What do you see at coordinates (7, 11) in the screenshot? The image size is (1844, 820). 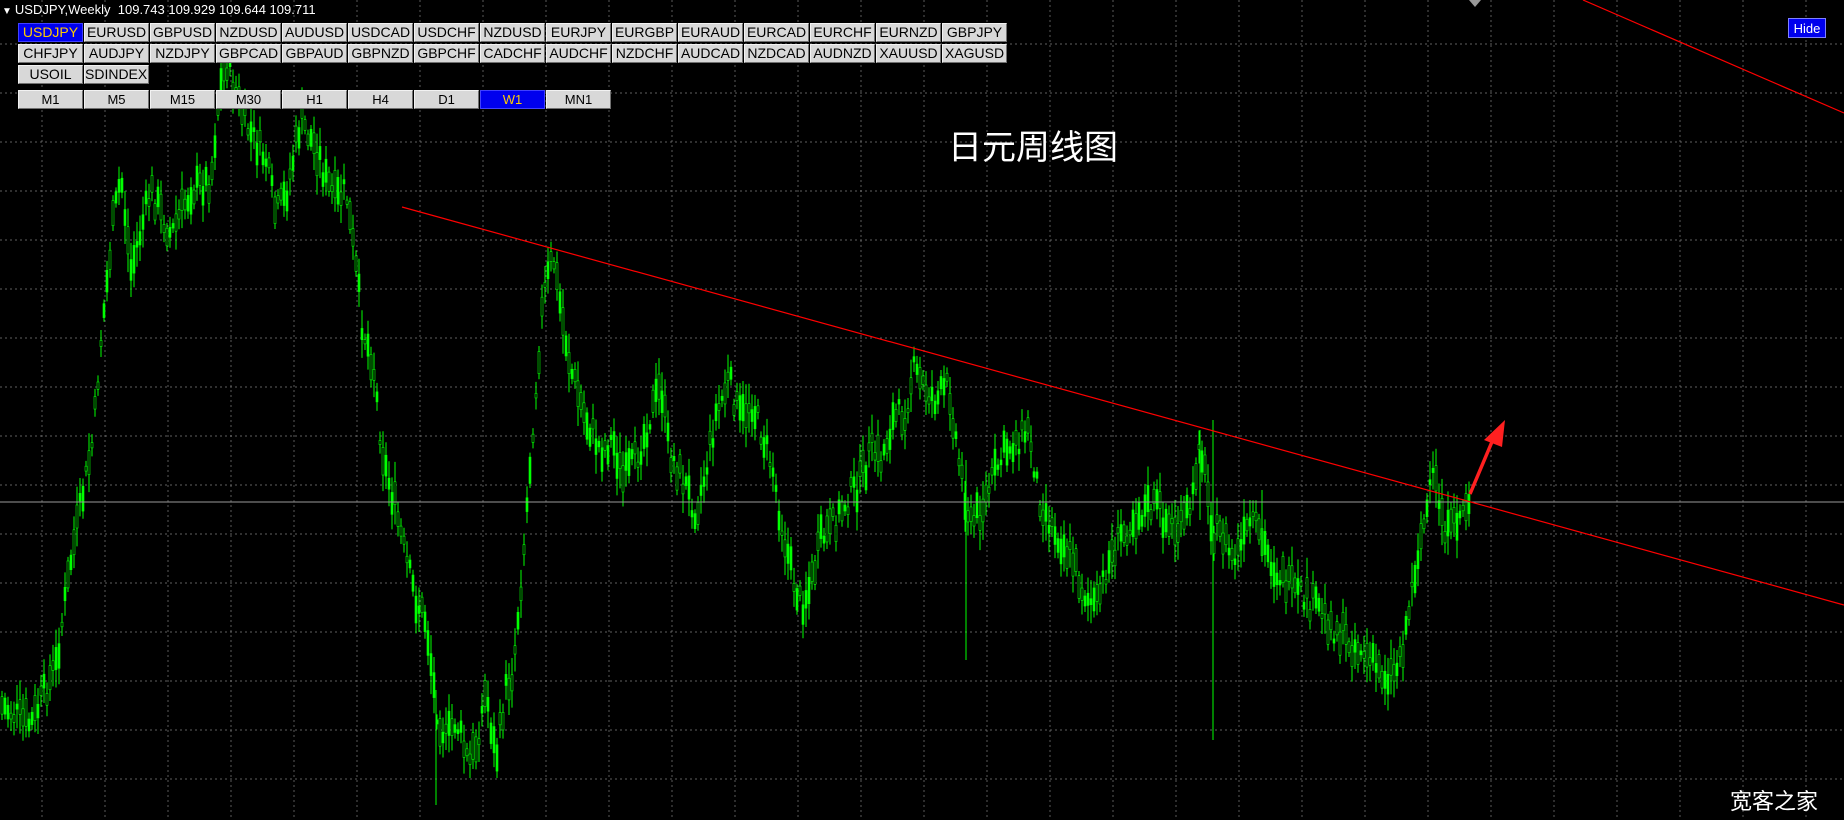 I see `dropdown-triangle-icon: ▼` at bounding box center [7, 11].